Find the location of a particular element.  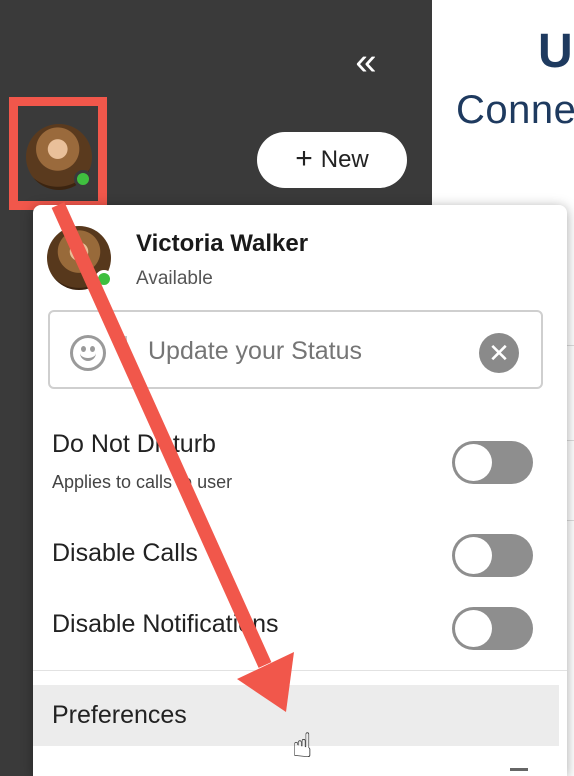

brand-logo: U is located at coordinates (555, 51).